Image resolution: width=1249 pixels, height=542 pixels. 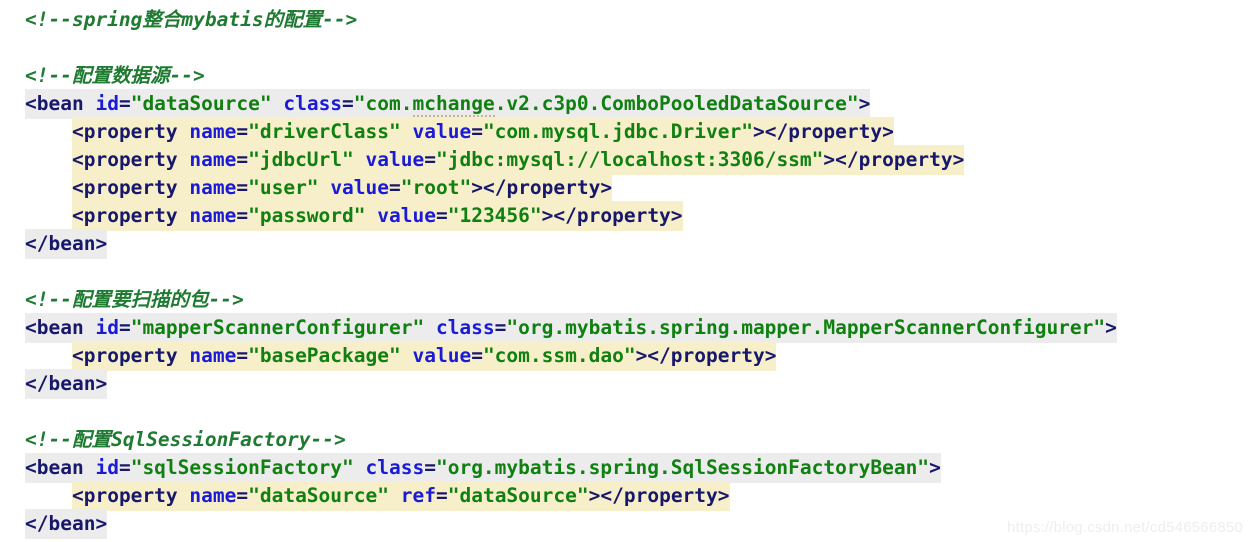 I want to click on code-comment-line: <!--配置要扫描的包-->, so click(x=624, y=300).